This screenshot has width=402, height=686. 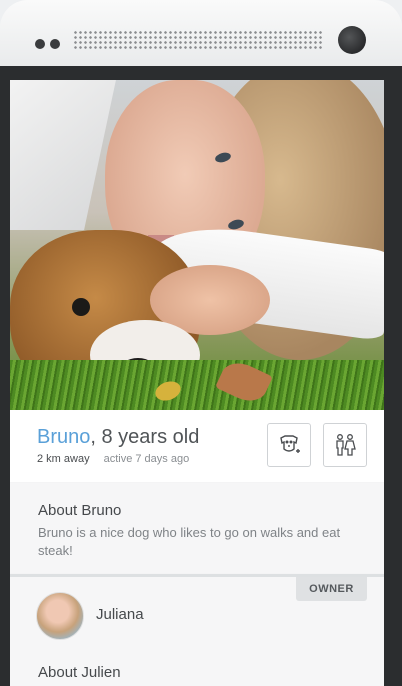 I want to click on couple-button, so click(x=345, y=445).